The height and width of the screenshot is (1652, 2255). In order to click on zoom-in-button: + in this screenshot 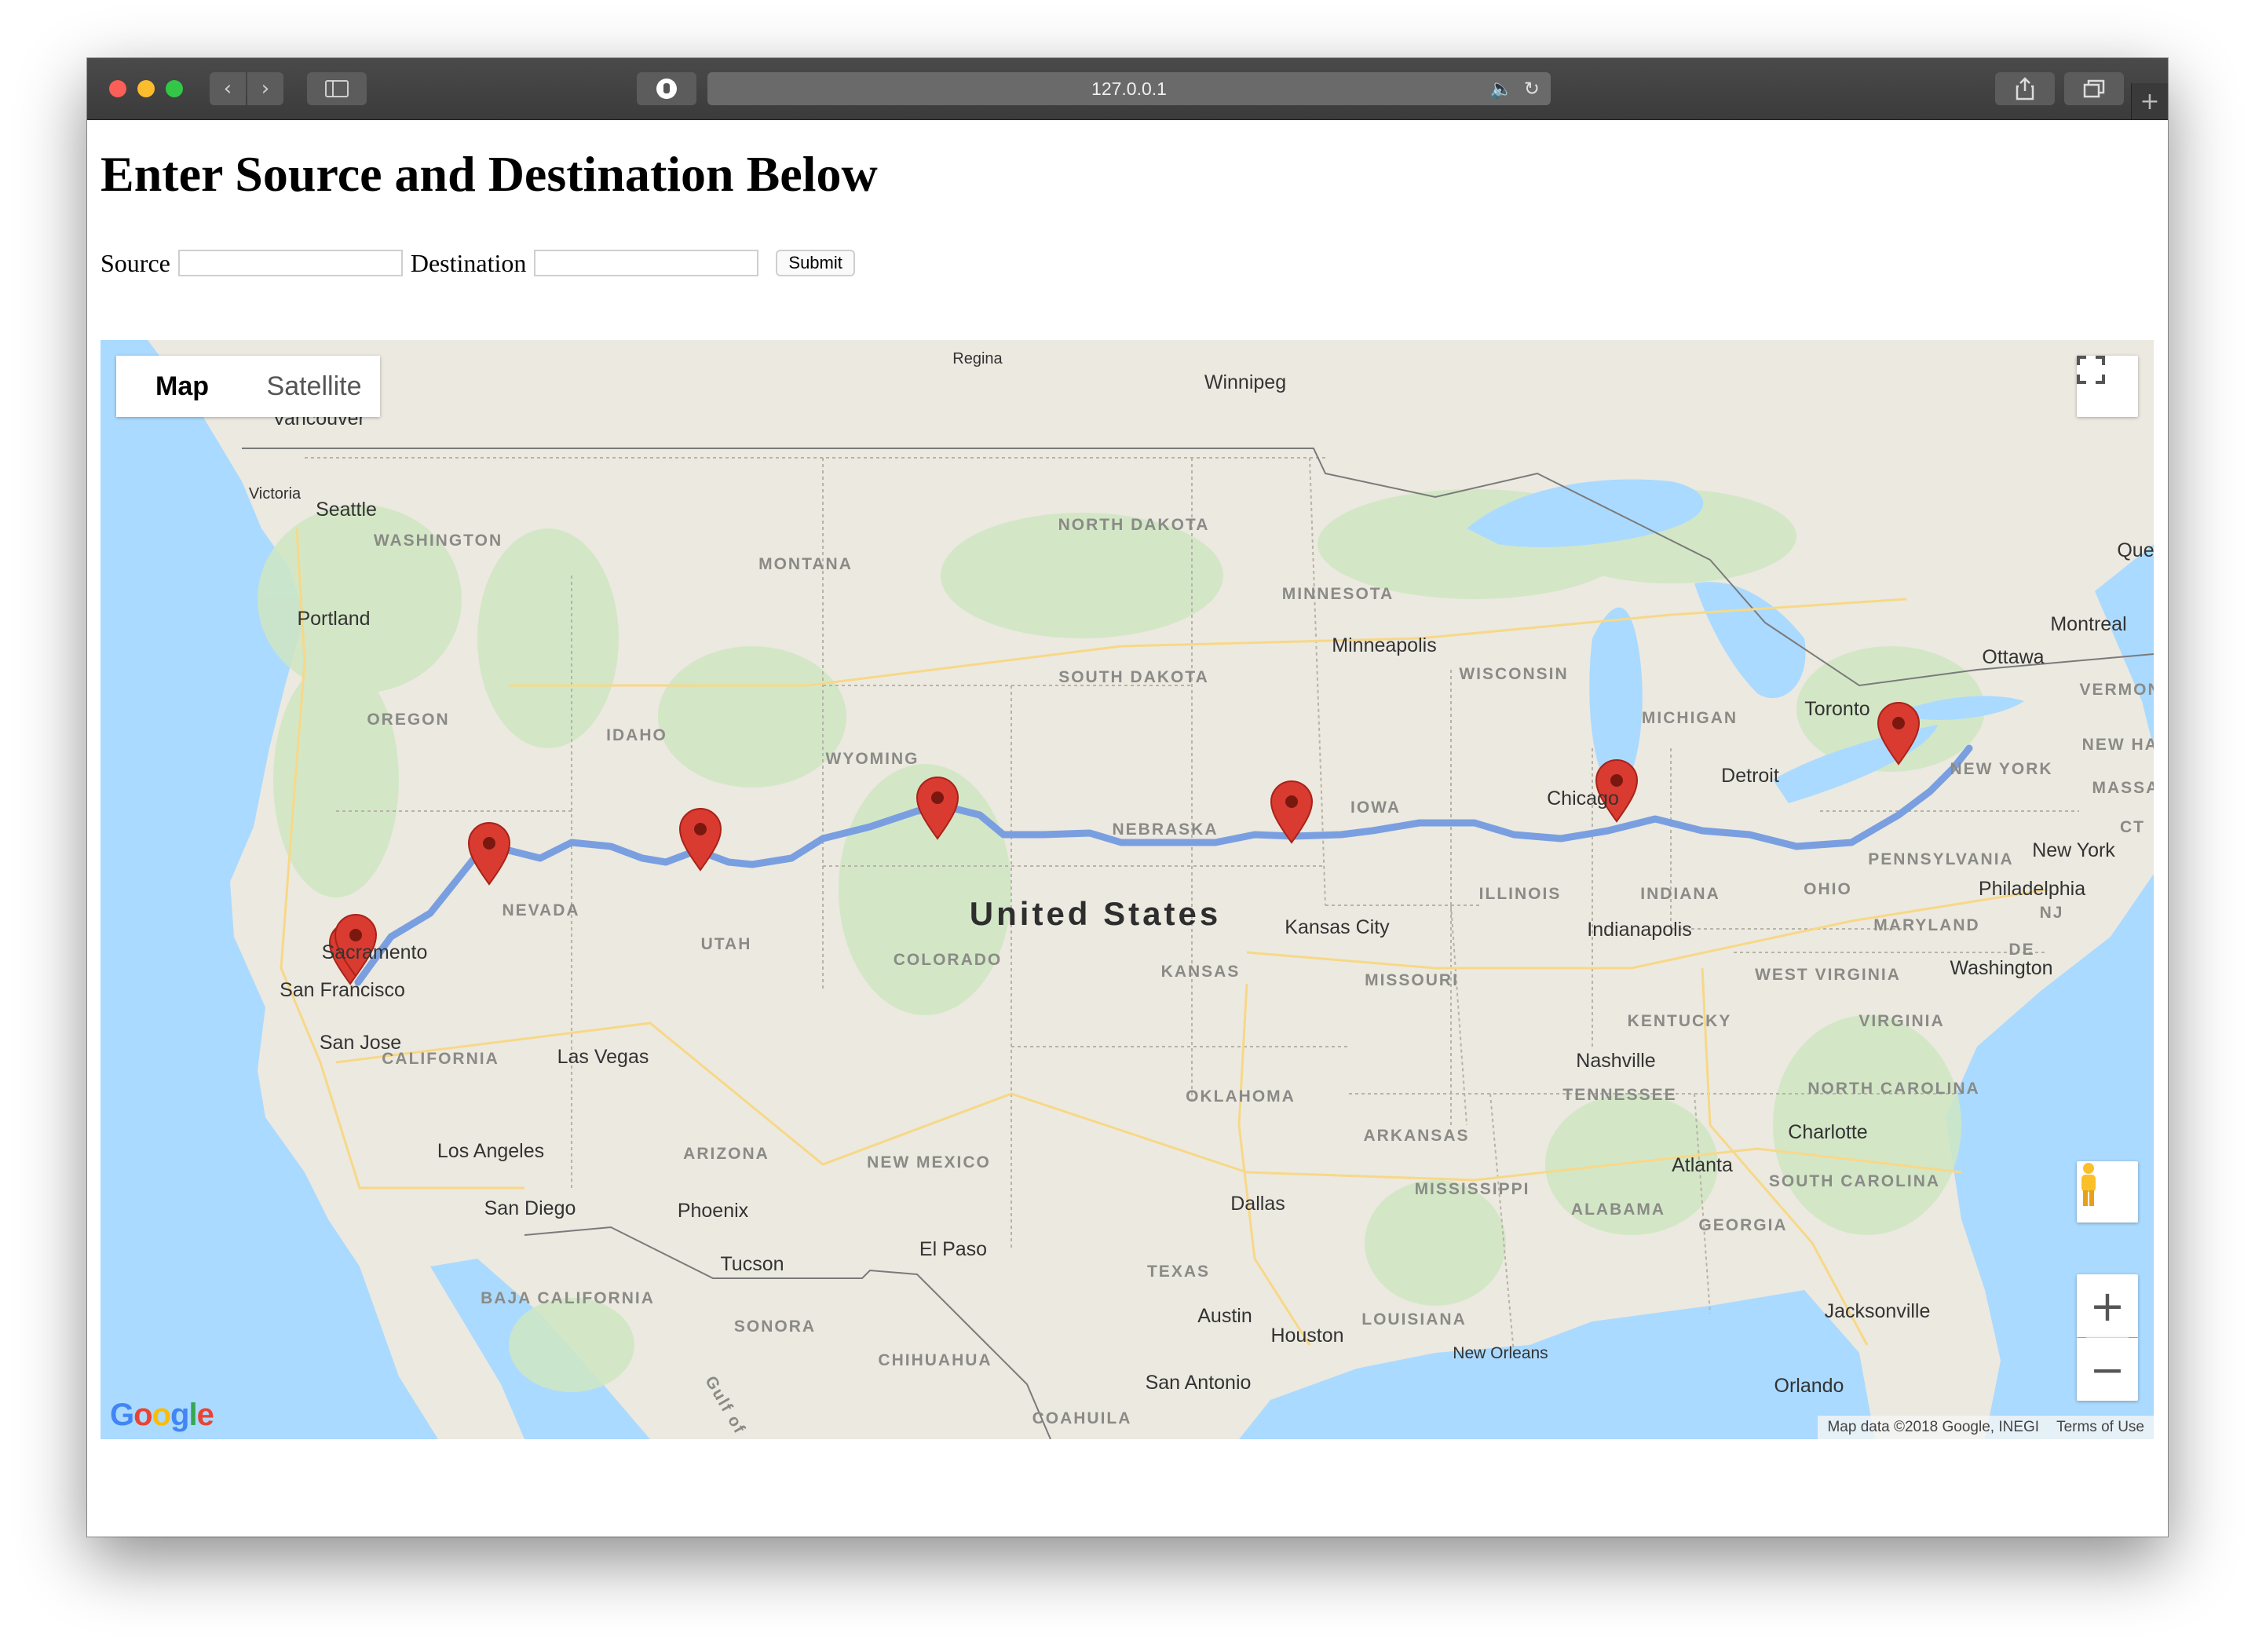, I will do `click(2108, 1305)`.